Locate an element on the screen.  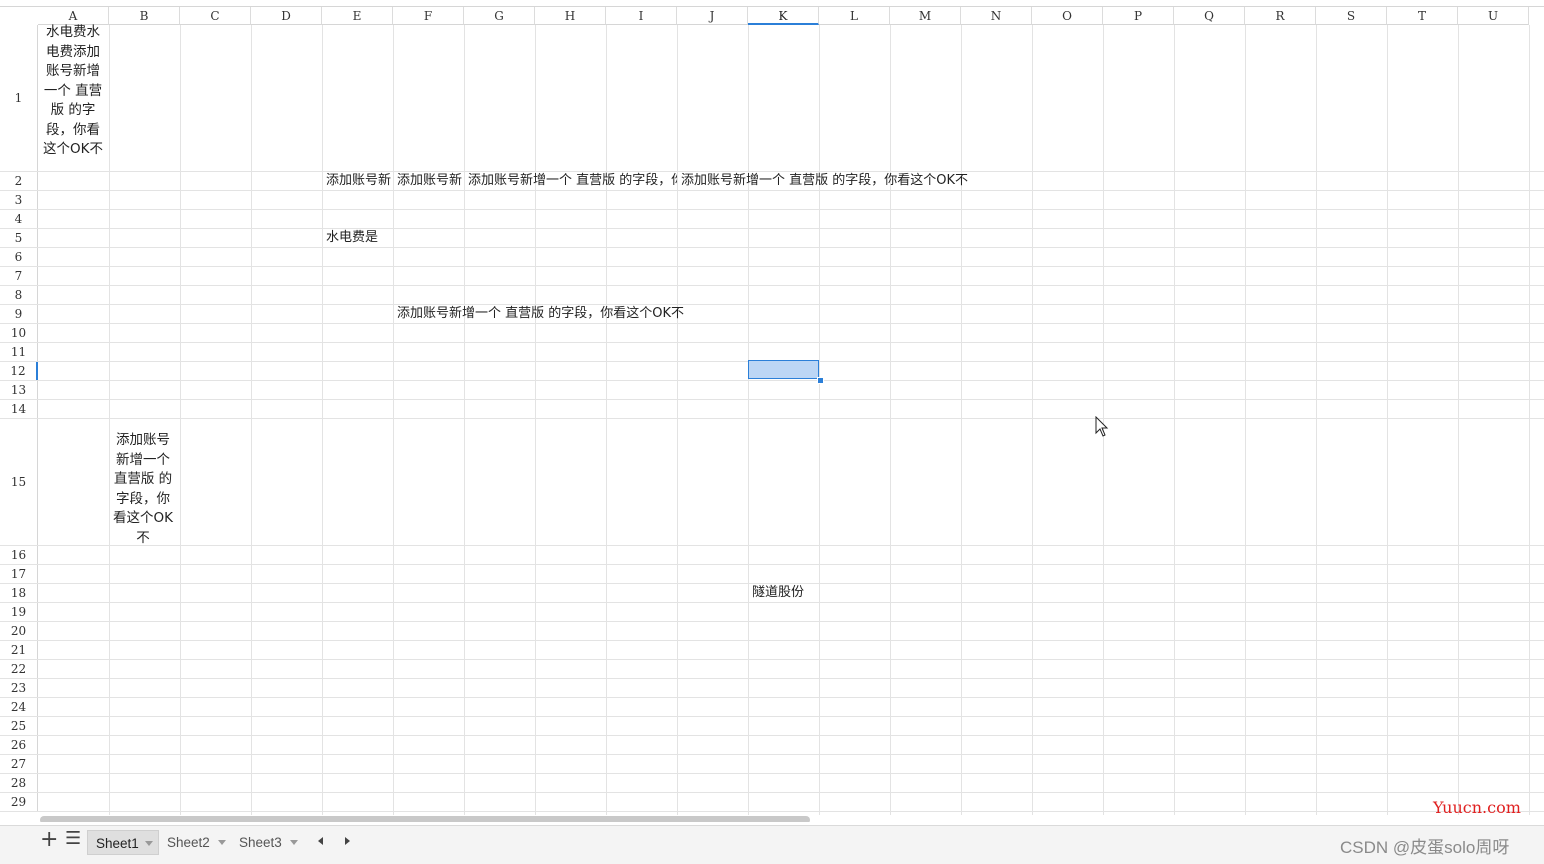
row-header-9: 9 is located at coordinates (19, 313).